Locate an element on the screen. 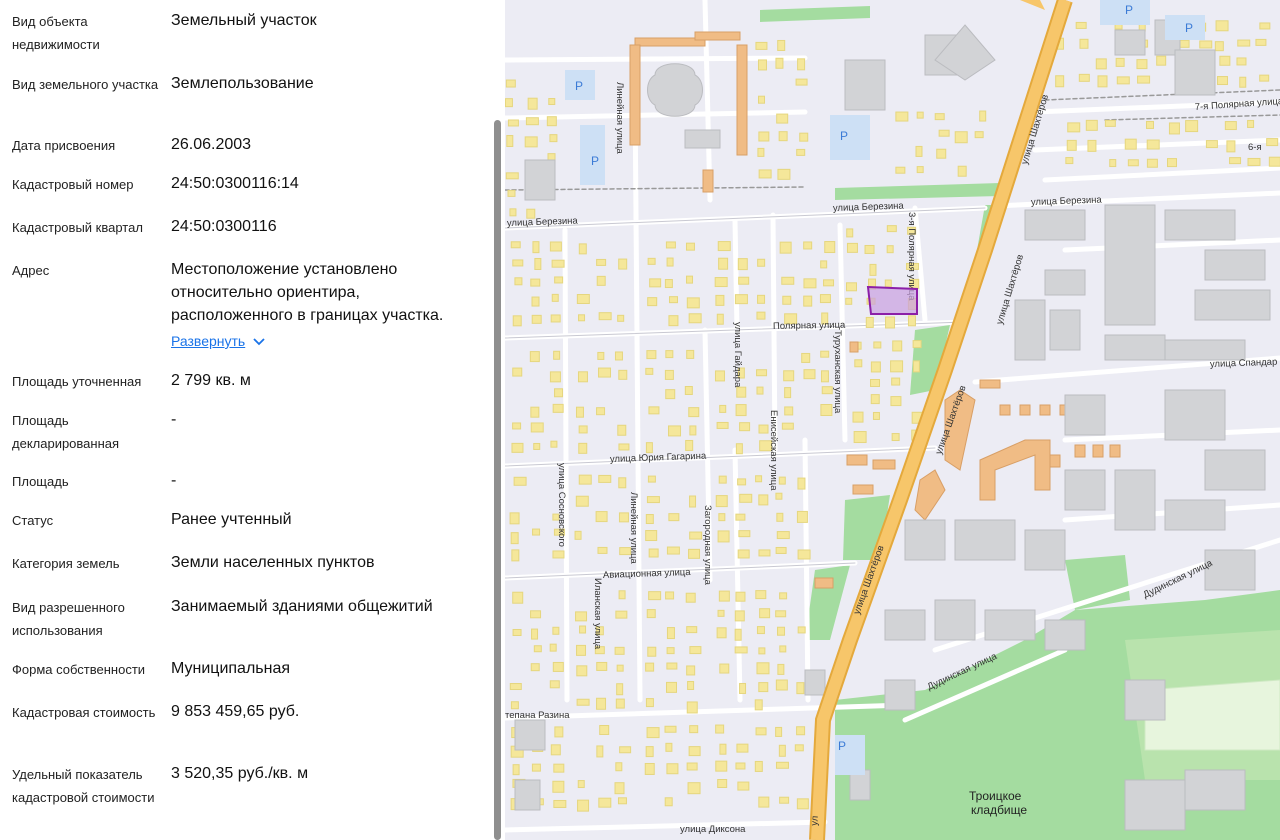 Image resolution: width=1280 pixels, height=840 pixels. panel-scrollbar is located at coordinates (497, 480).